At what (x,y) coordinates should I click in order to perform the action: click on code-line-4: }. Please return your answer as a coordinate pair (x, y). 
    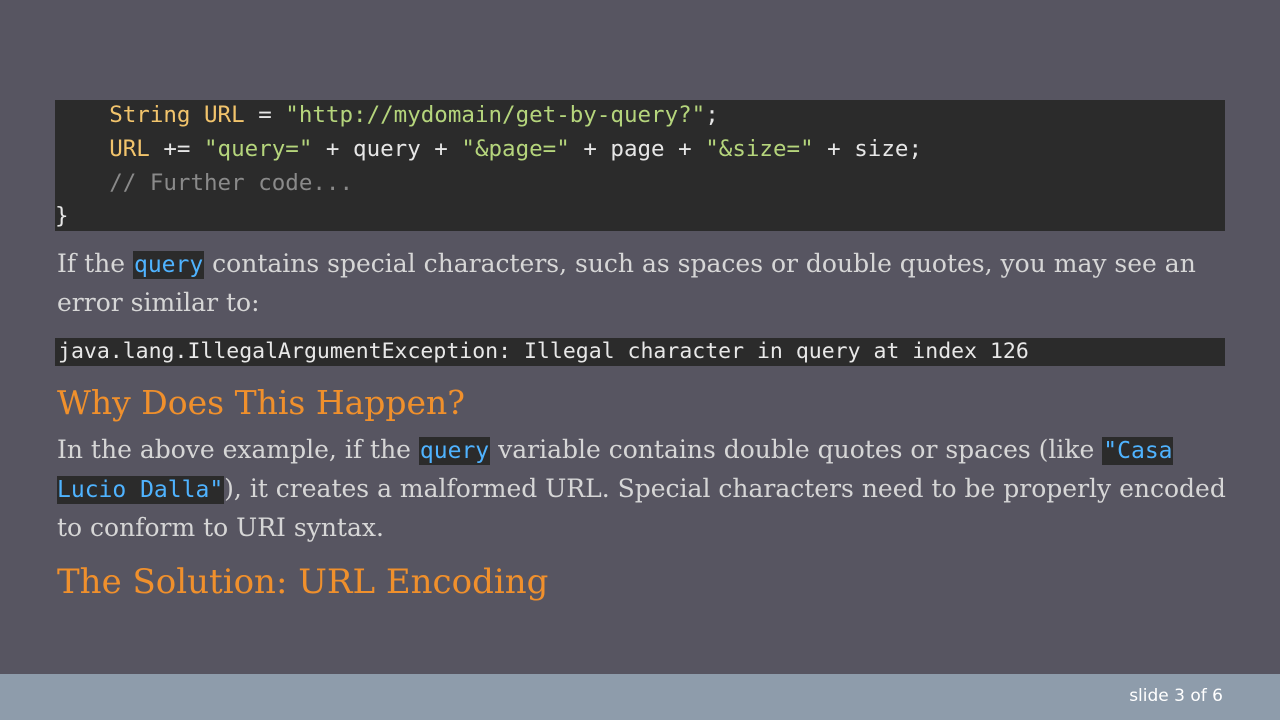
    Looking at the image, I should click on (62, 216).